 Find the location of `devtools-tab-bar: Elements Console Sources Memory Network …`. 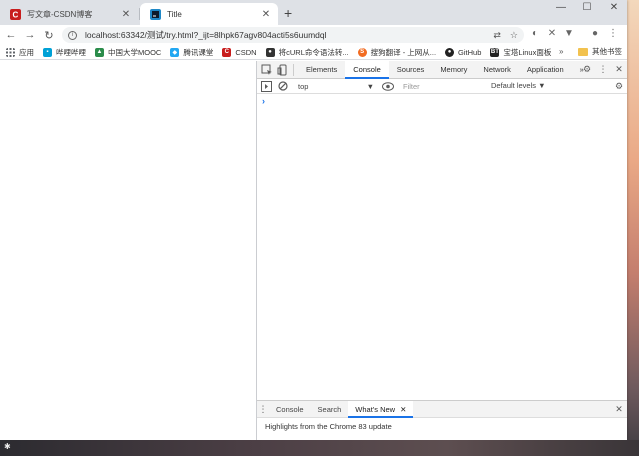

devtools-tab-bar: Elements Console Sources Memory Network … is located at coordinates (442, 69).